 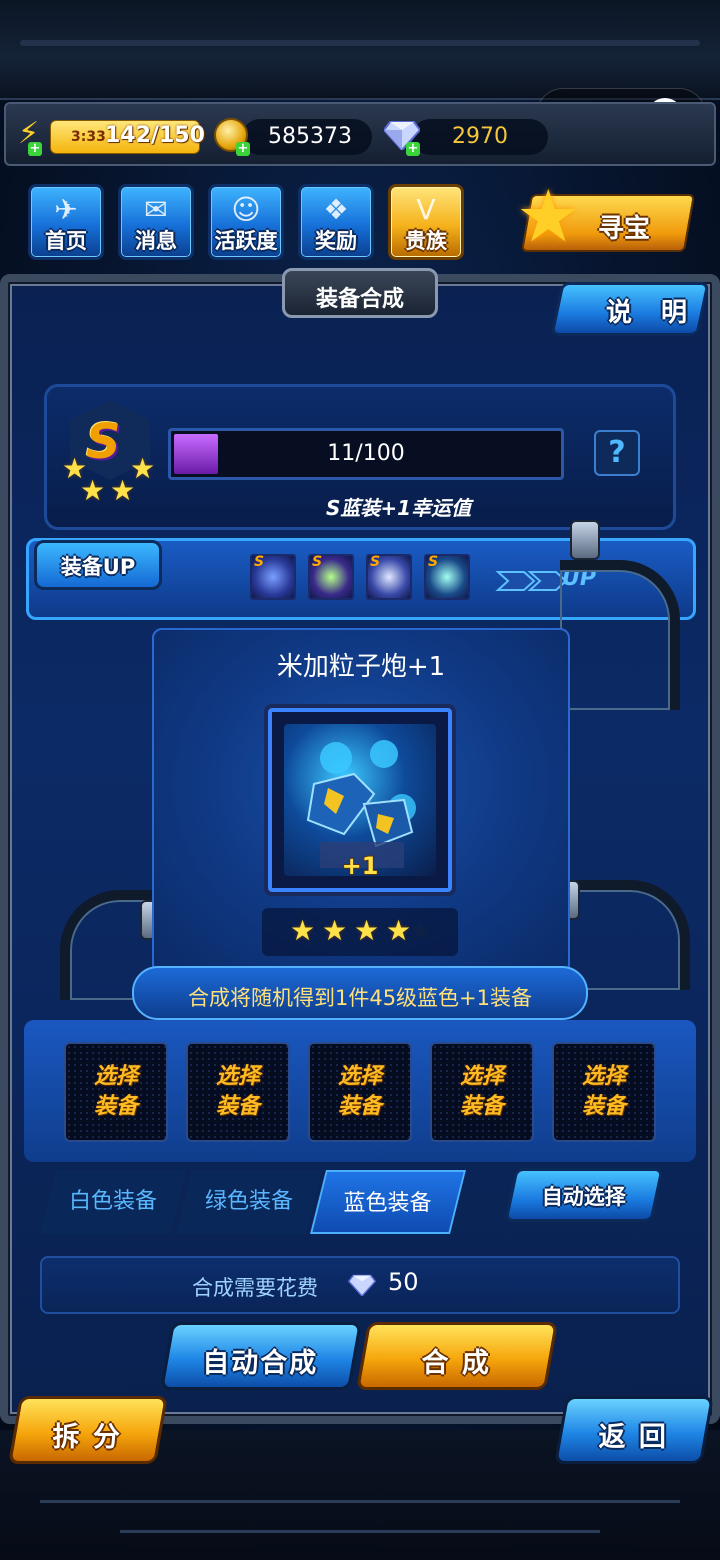 What do you see at coordinates (413, 149) in the screenshot?
I see `add-gem-icon: +` at bounding box center [413, 149].